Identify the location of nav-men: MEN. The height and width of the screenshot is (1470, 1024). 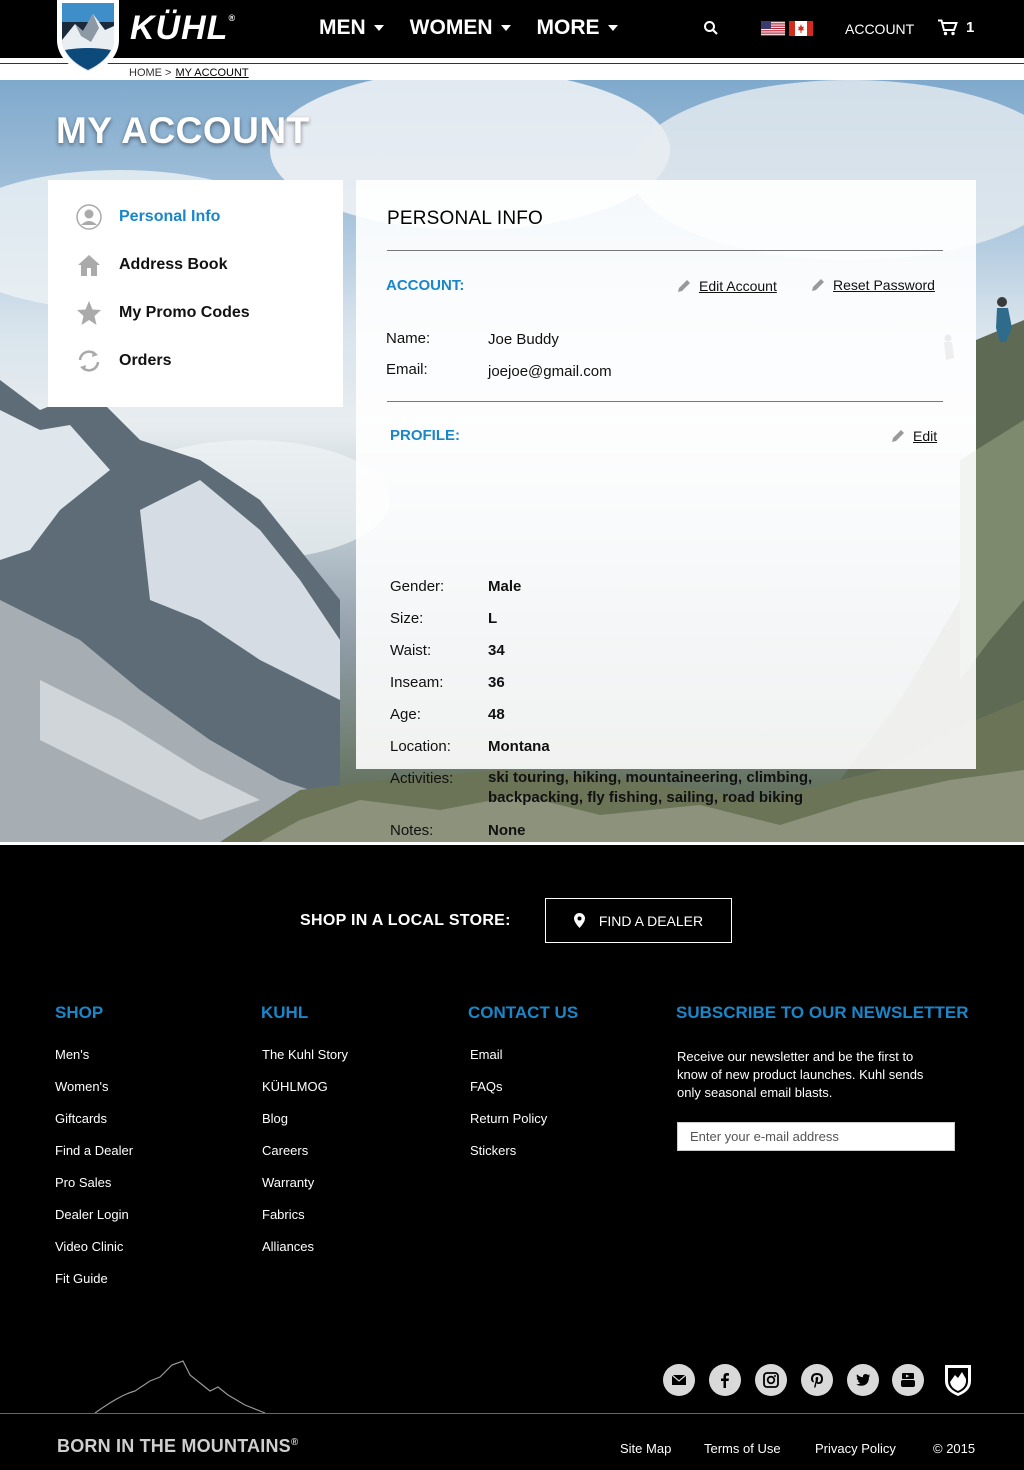
(351, 28).